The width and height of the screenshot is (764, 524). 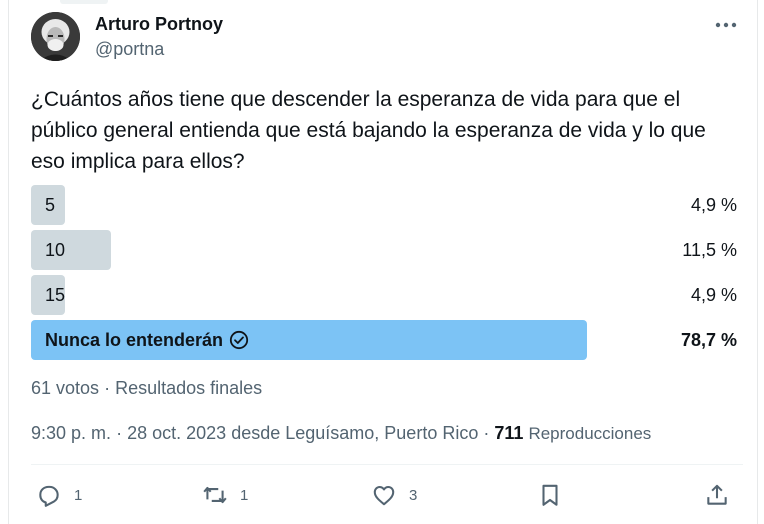 I want to click on more-icon, so click(x=726, y=25).